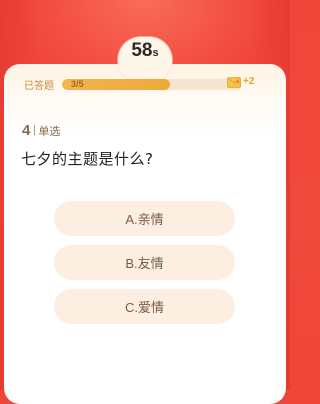 The height and width of the screenshot is (404, 320). I want to click on question-number: 4, so click(26, 130).